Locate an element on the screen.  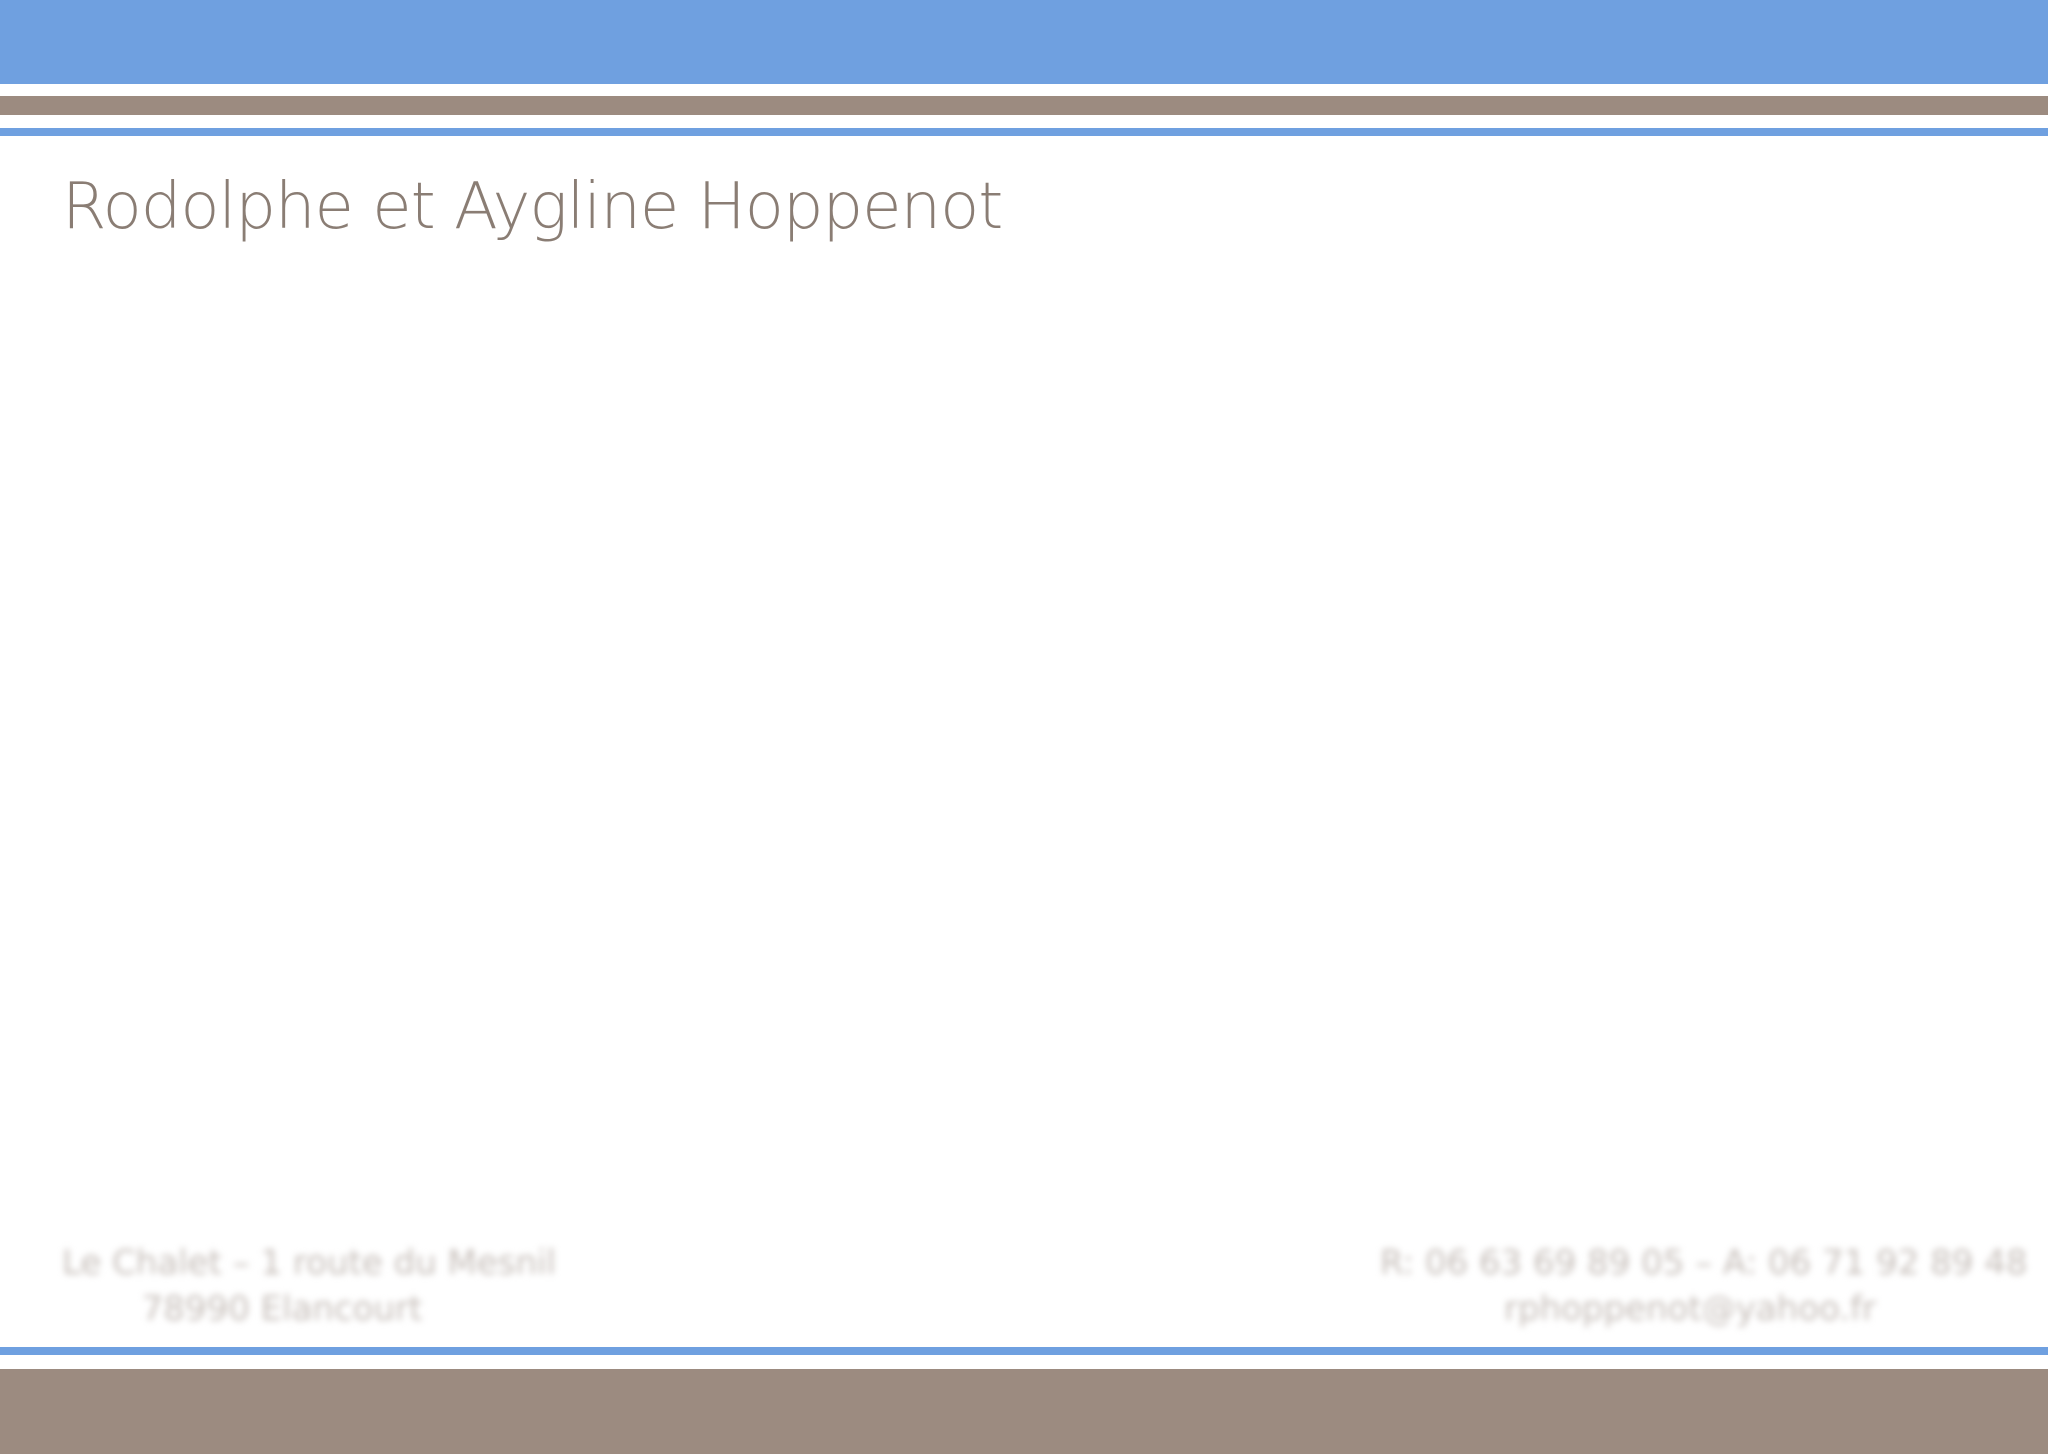
top-thin-blue-stripe is located at coordinates (1024, 132).